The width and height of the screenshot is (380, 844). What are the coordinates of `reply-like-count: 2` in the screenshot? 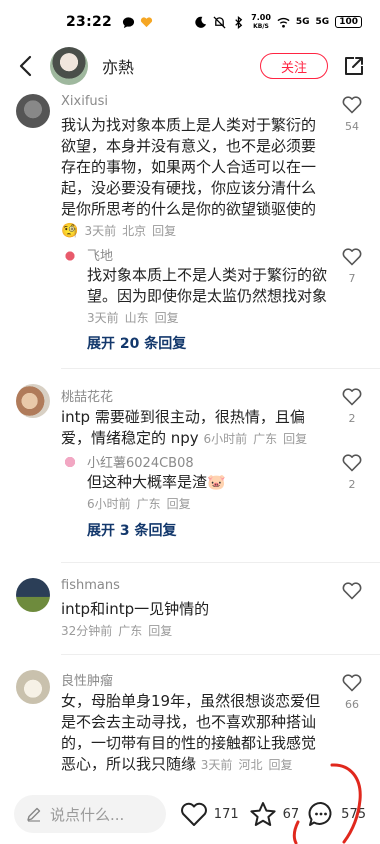 It's located at (352, 484).